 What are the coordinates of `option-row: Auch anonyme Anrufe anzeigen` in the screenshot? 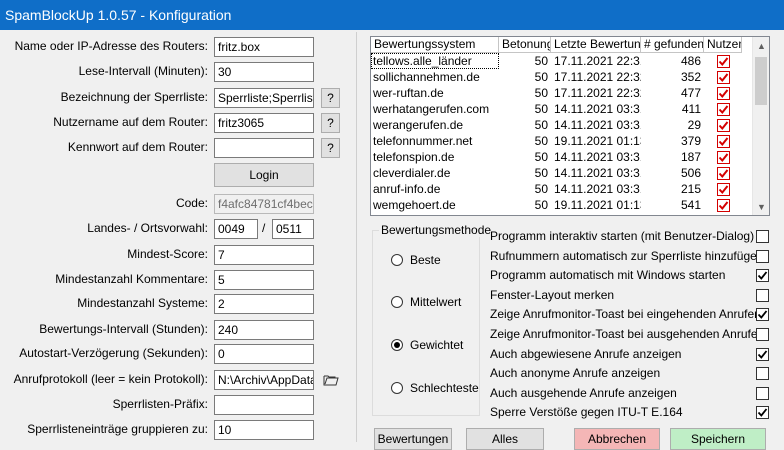 It's located at (630, 374).